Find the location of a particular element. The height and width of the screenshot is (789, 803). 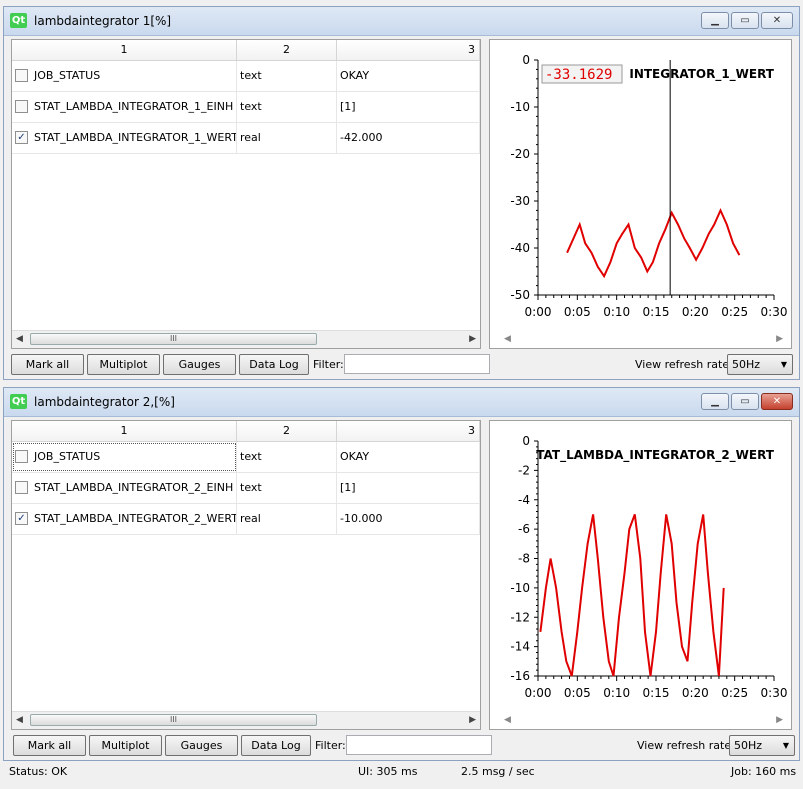

window-titlebar: Qt lambdaintegrator 2,[%] ▁ ▭ ✕ is located at coordinates (401, 402).